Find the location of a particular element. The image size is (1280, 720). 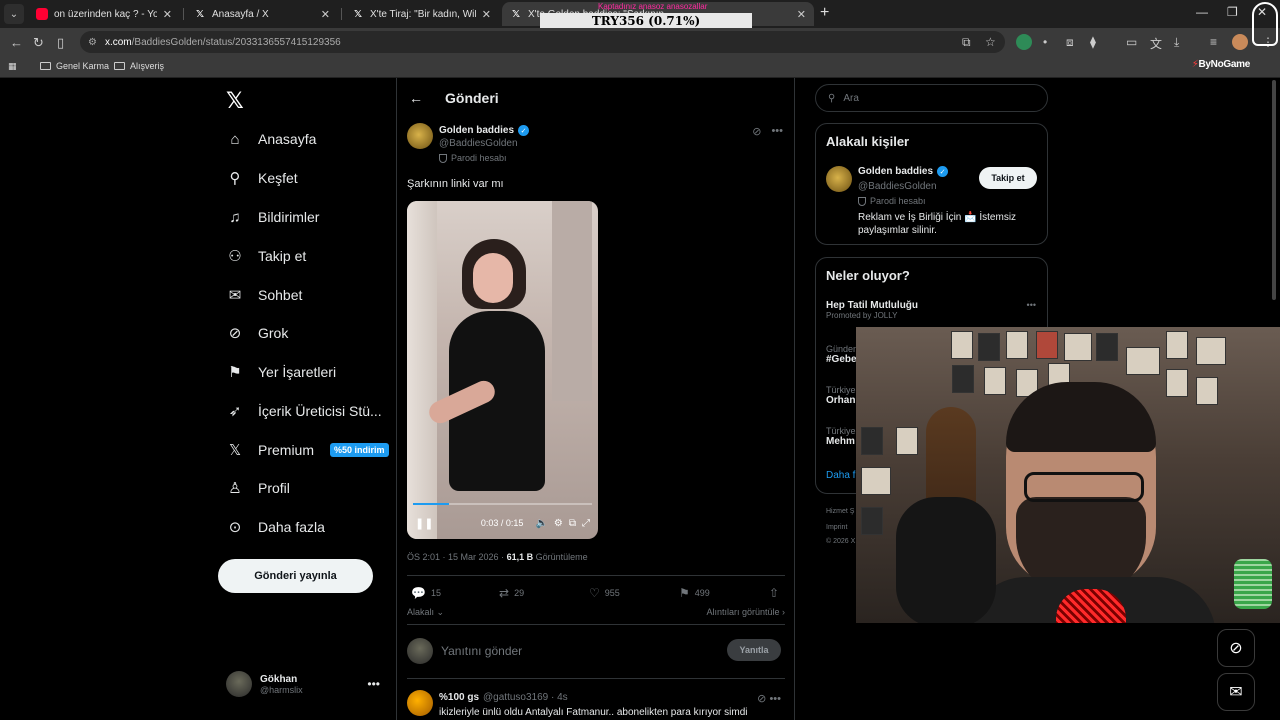

reload-icon: ↻ is located at coordinates (38, 43).